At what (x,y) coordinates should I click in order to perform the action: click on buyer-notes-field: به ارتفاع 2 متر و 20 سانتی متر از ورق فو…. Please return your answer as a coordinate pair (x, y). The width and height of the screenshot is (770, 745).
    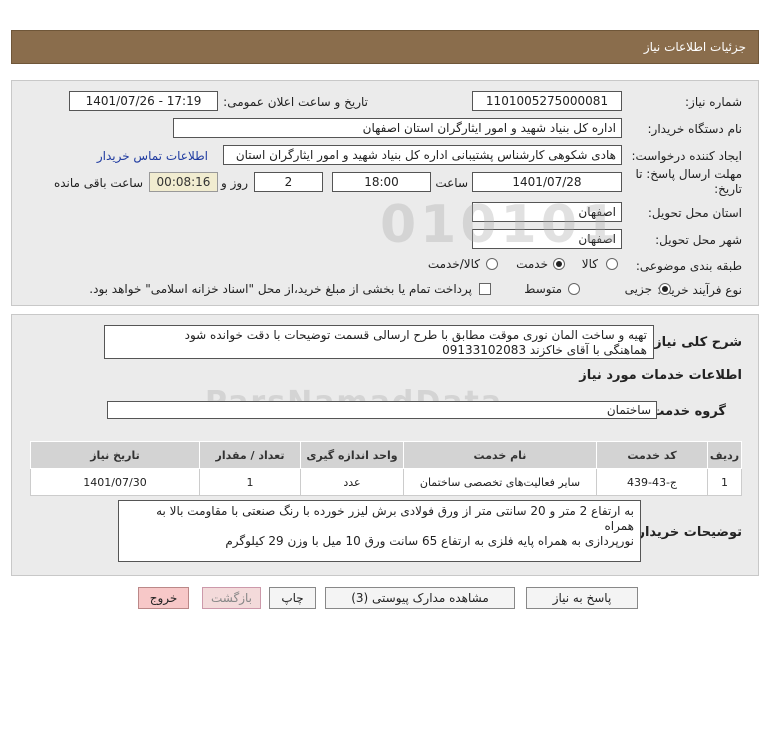
    Looking at the image, I should click on (379, 531).